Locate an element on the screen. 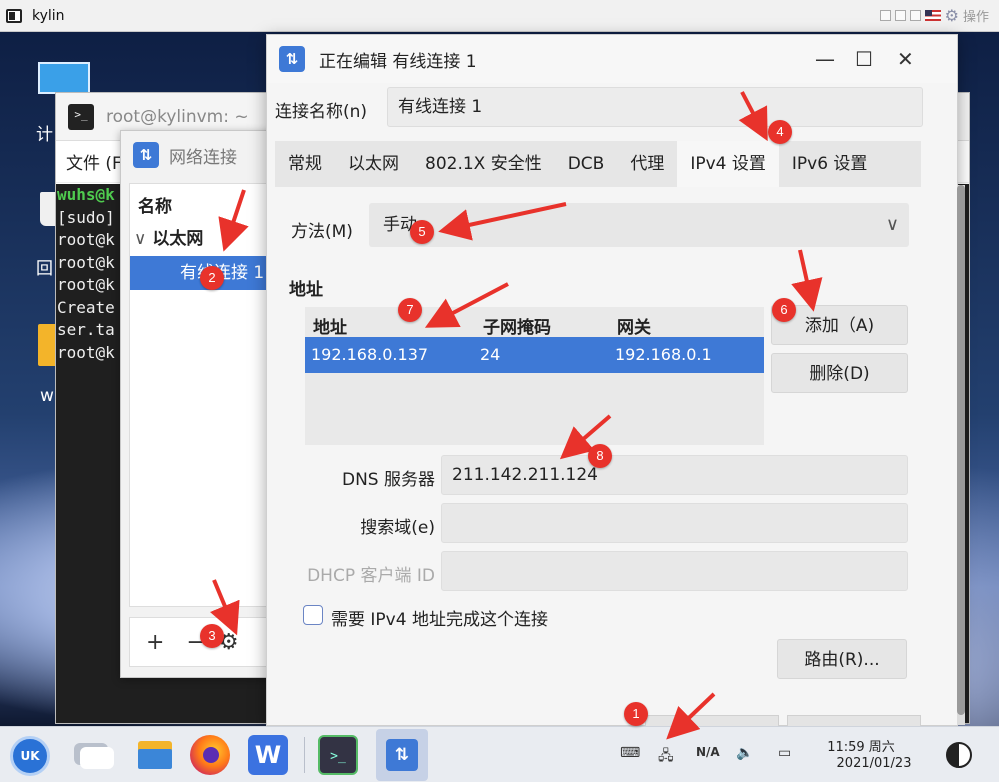  vm-window-icon is located at coordinates (14, 15).